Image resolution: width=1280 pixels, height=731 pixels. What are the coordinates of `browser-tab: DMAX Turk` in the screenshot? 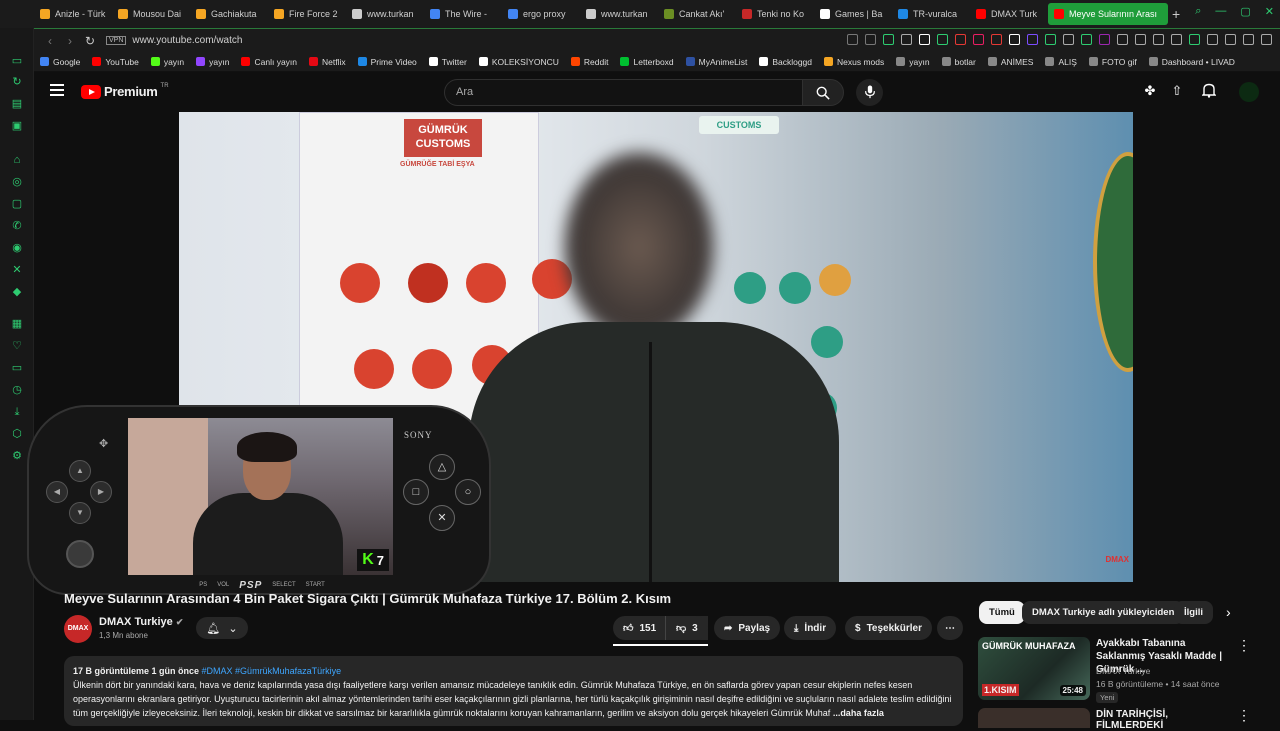 It's located at (1009, 14).